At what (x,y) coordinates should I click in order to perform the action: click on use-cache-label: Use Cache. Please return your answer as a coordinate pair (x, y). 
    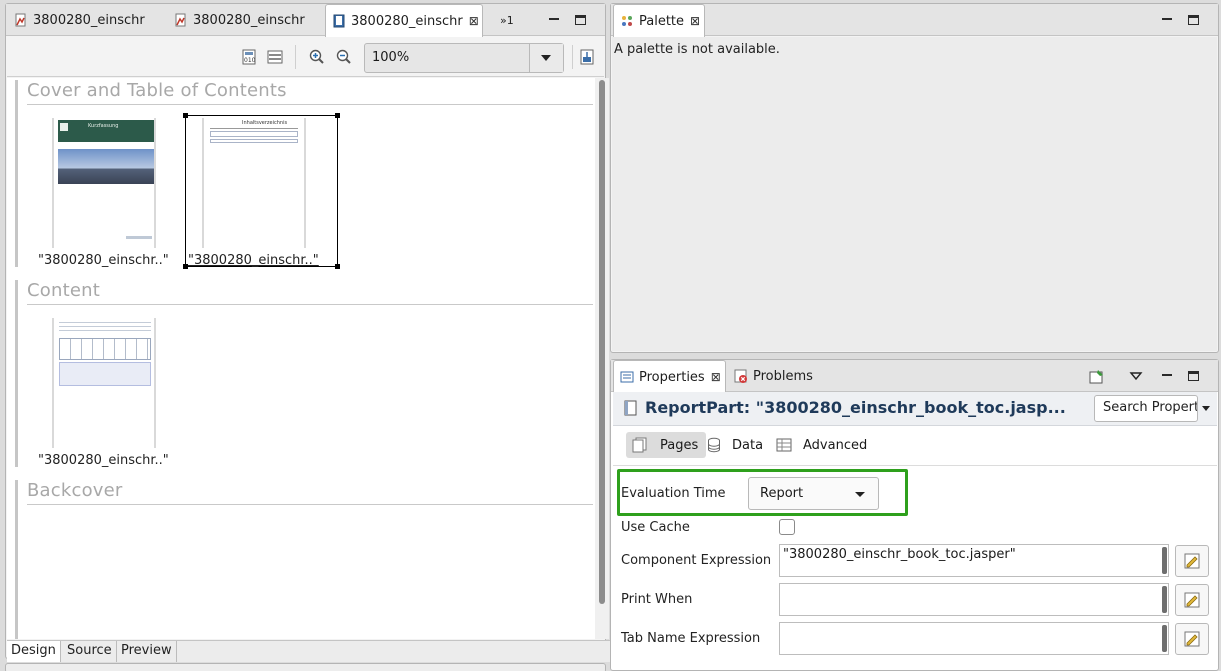
    Looking at the image, I should click on (655, 527).